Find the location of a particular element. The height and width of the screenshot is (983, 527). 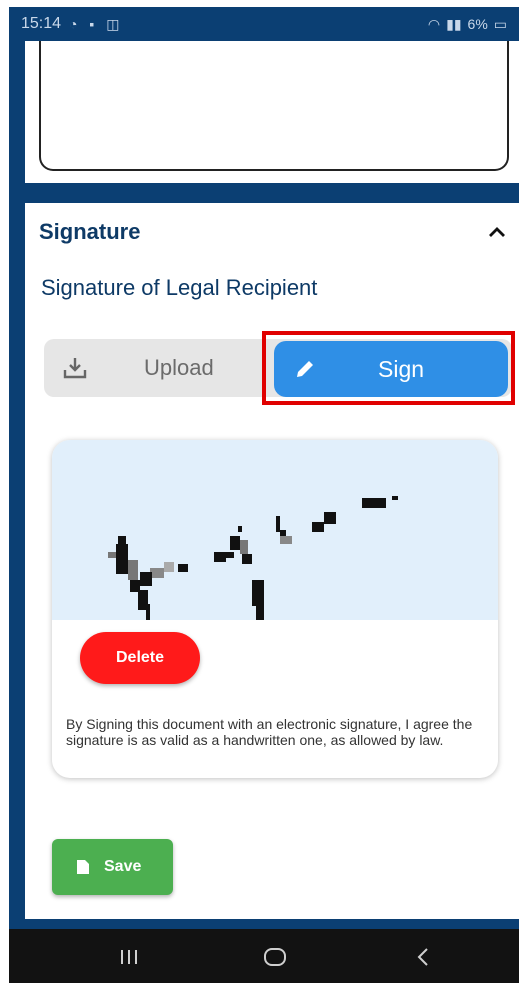

notes-panel is located at coordinates (272, 112).